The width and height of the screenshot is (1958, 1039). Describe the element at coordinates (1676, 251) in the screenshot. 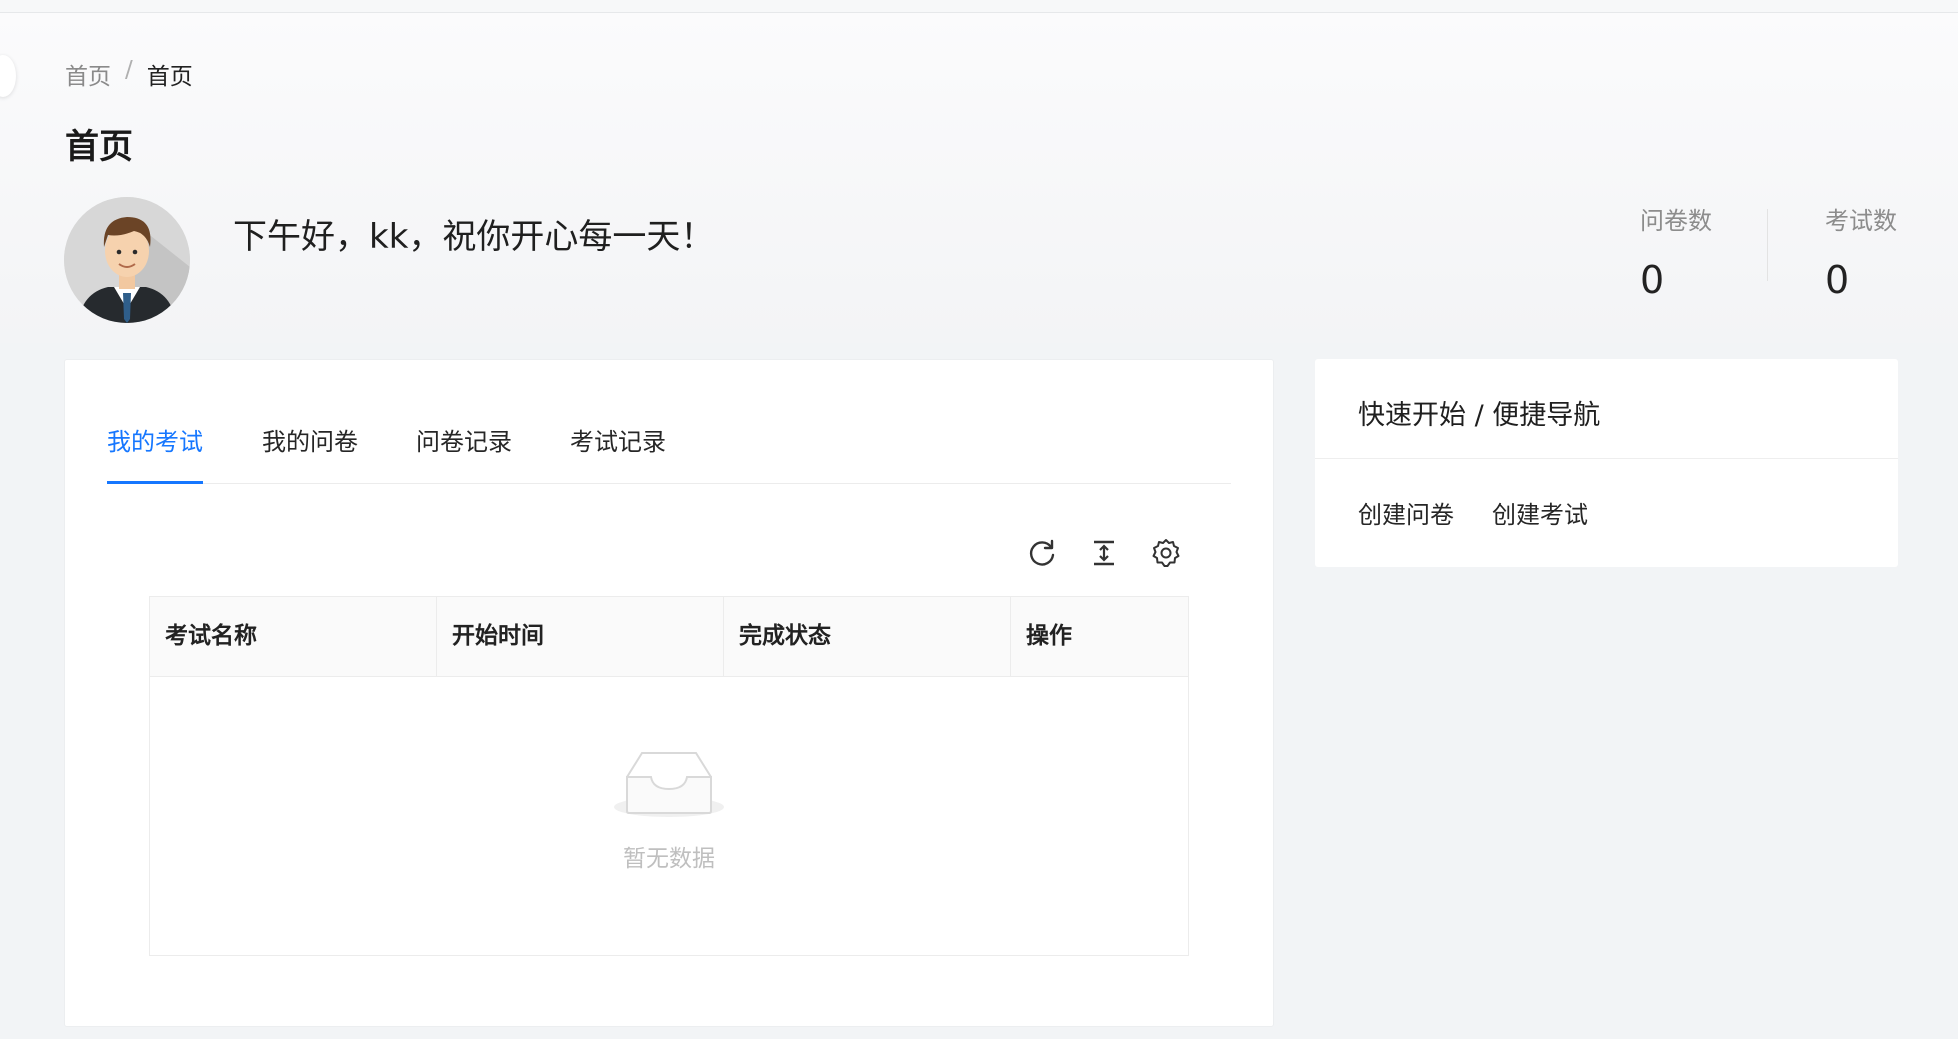

I see `stat-questionnaire-count: 问卷数 0` at that location.